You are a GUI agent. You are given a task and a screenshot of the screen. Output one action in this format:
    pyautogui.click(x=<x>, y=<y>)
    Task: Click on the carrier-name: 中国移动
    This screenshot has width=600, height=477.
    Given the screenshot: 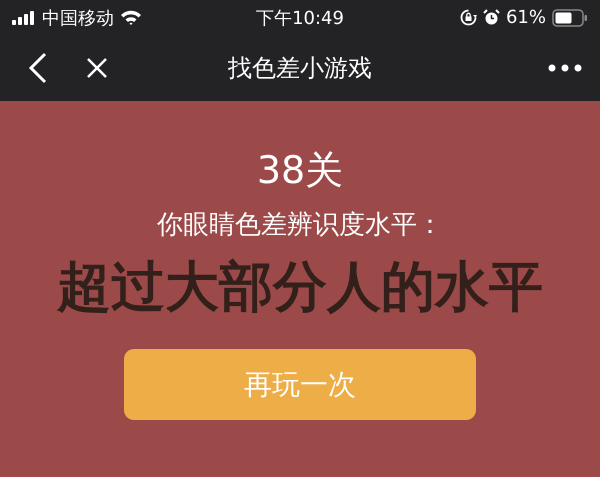 What is the action you would take?
    pyautogui.click(x=78, y=18)
    